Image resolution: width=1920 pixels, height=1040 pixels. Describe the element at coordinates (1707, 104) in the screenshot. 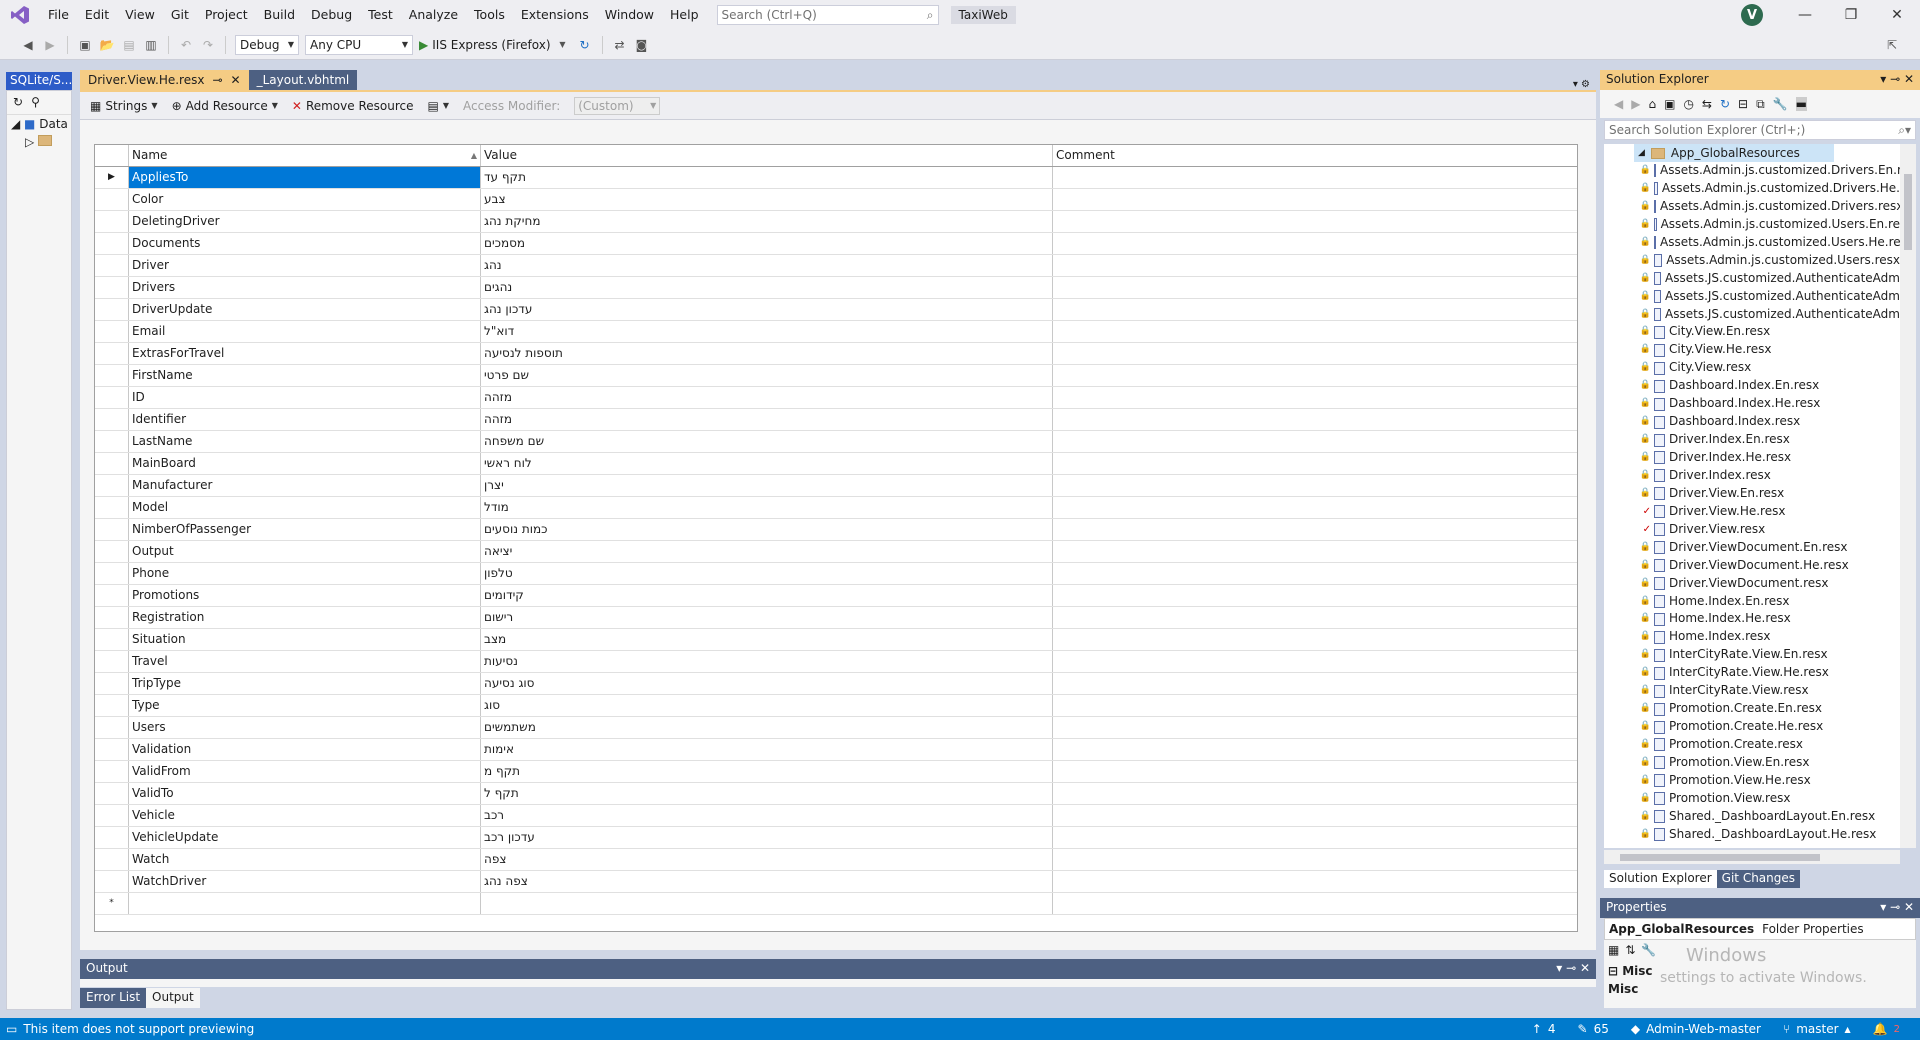

I see `sync-icon: ⇆` at that location.